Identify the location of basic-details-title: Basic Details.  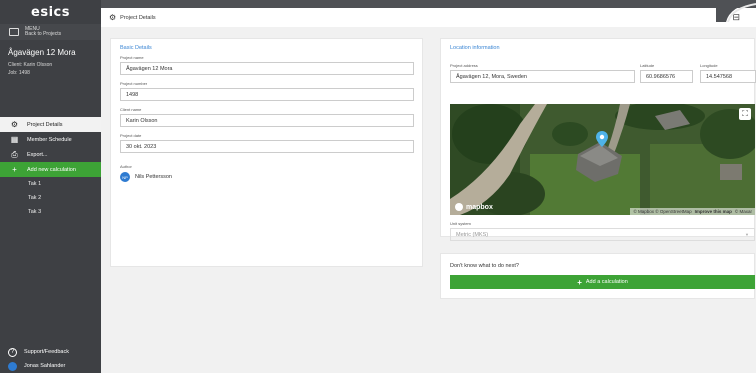
(136, 48).